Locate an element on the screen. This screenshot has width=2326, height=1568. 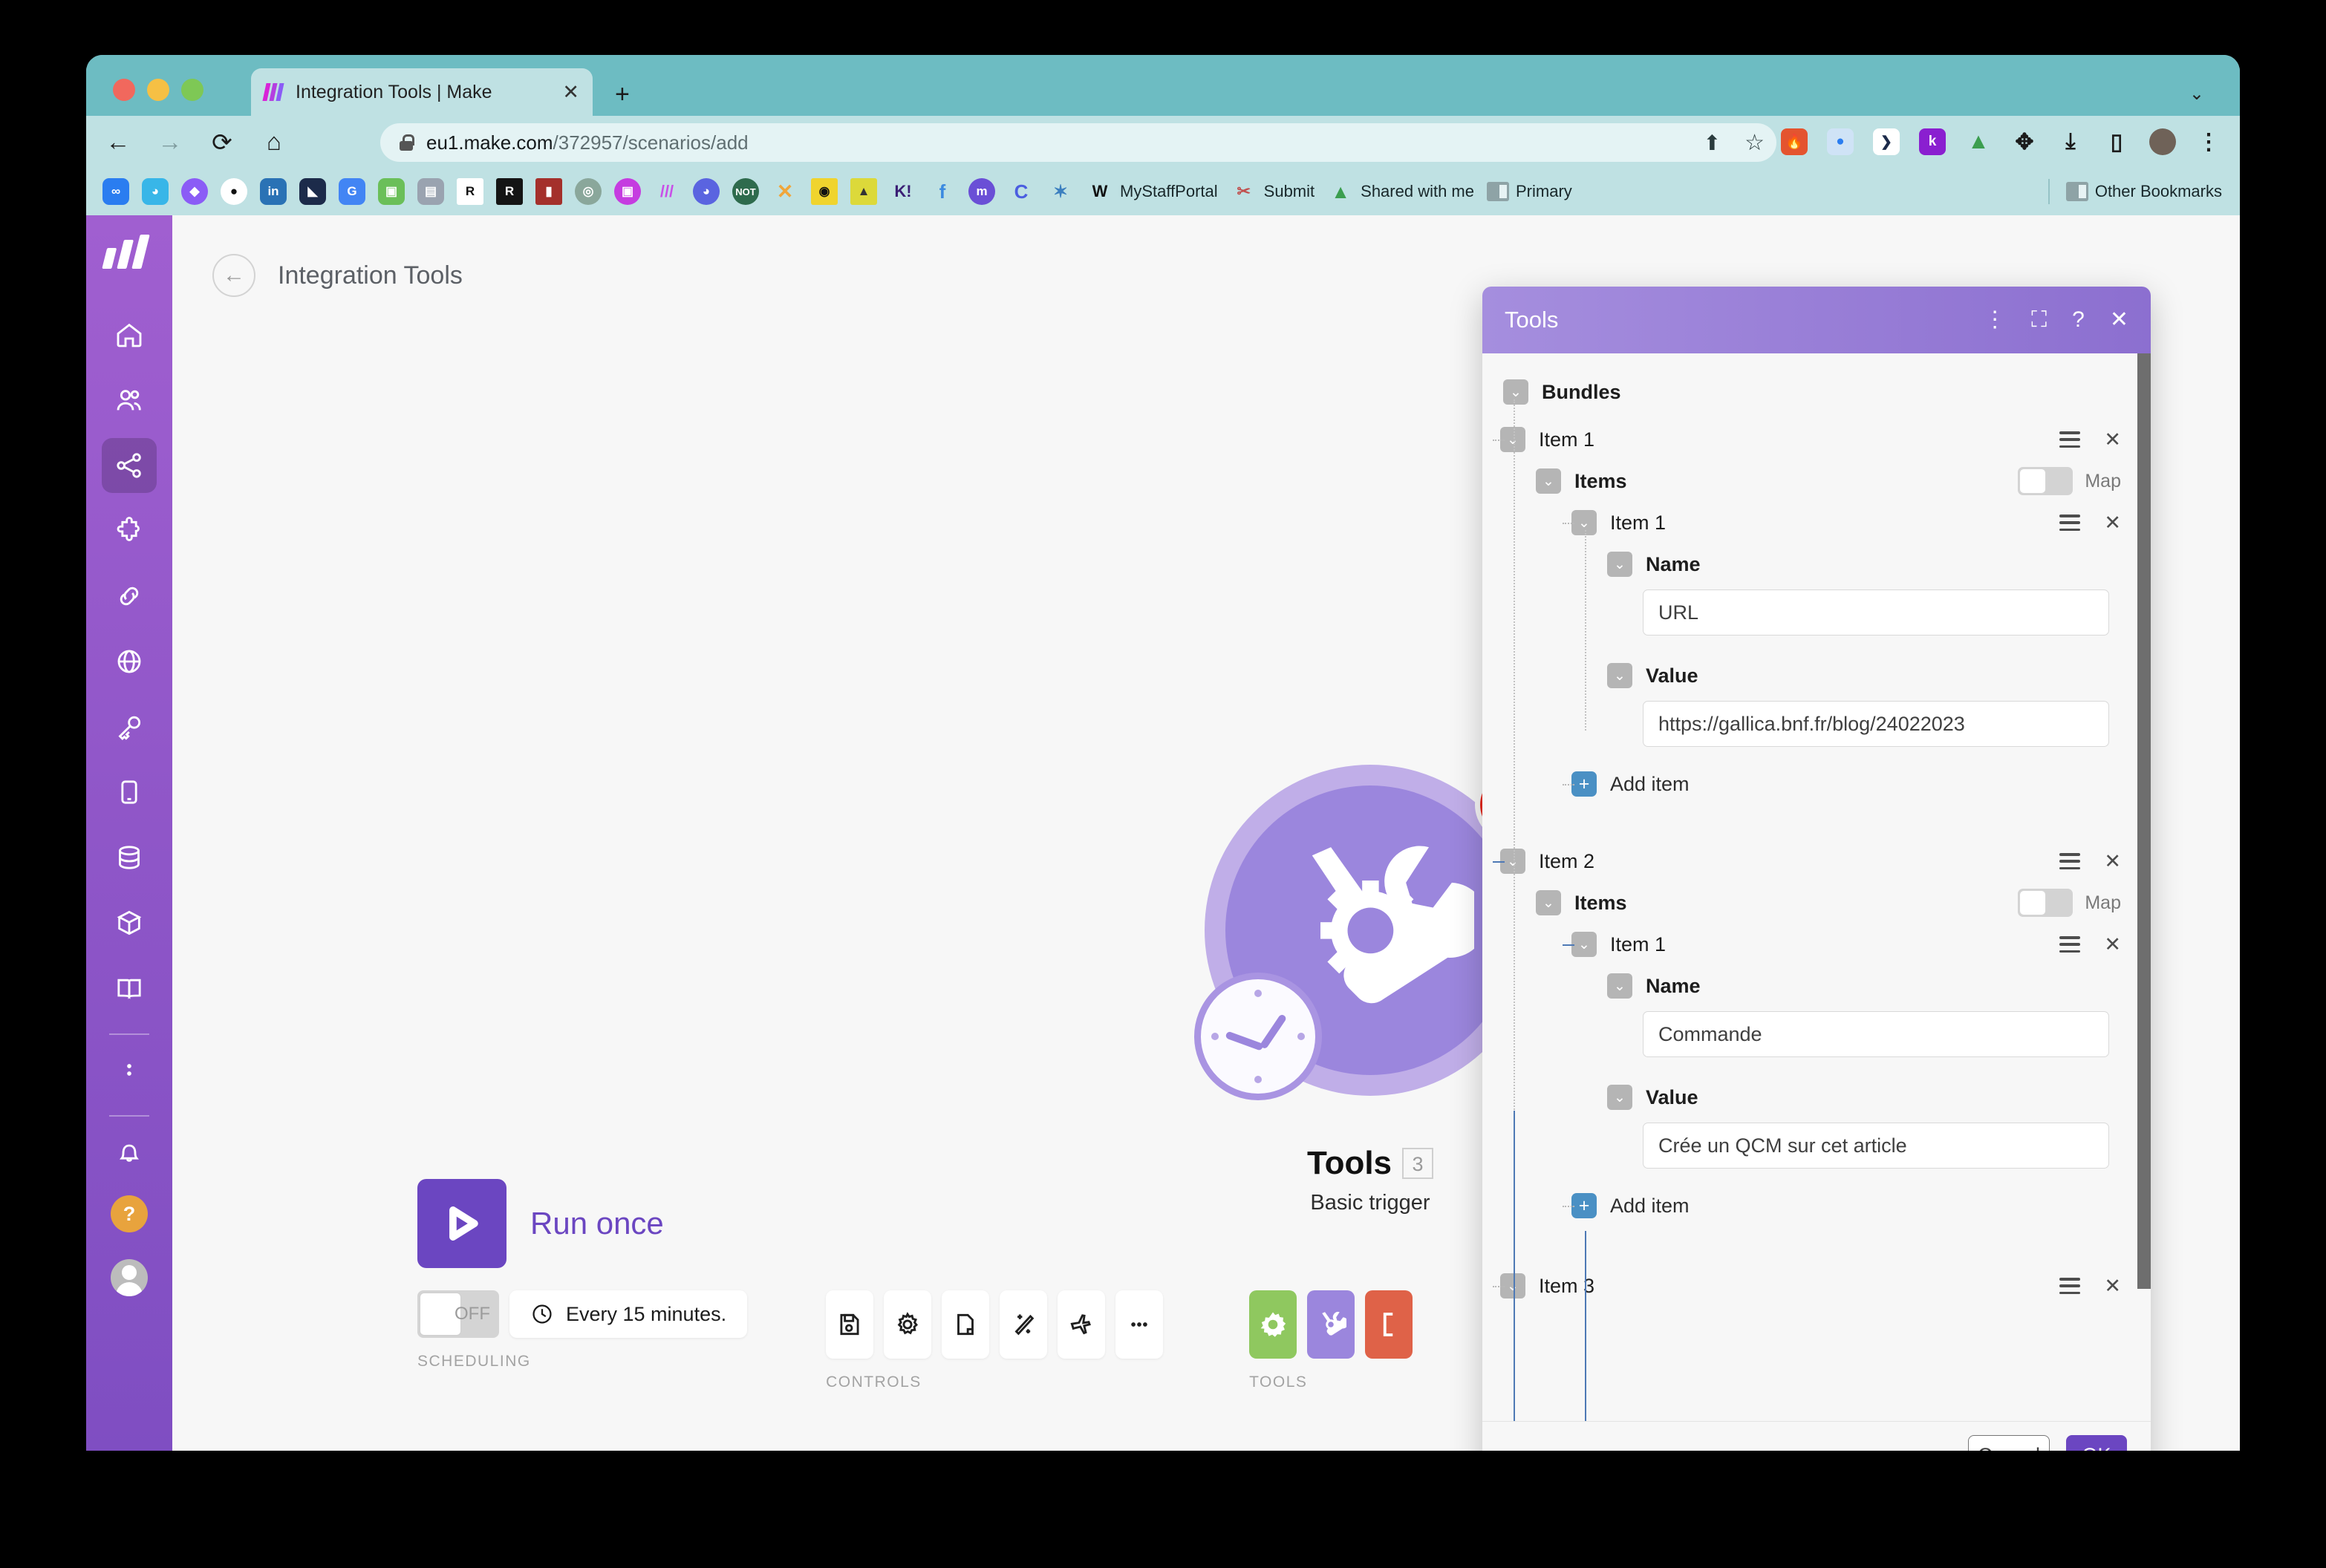
new-tab-button: + is located at coordinates (622, 94).